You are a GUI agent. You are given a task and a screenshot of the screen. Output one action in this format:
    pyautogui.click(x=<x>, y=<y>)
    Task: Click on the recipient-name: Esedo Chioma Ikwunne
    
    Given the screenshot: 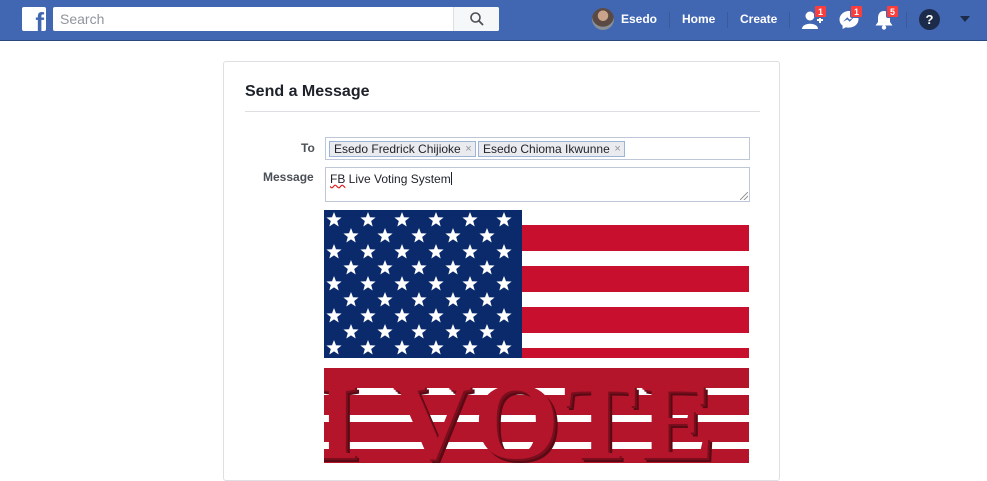 What is the action you would take?
    pyautogui.click(x=546, y=149)
    